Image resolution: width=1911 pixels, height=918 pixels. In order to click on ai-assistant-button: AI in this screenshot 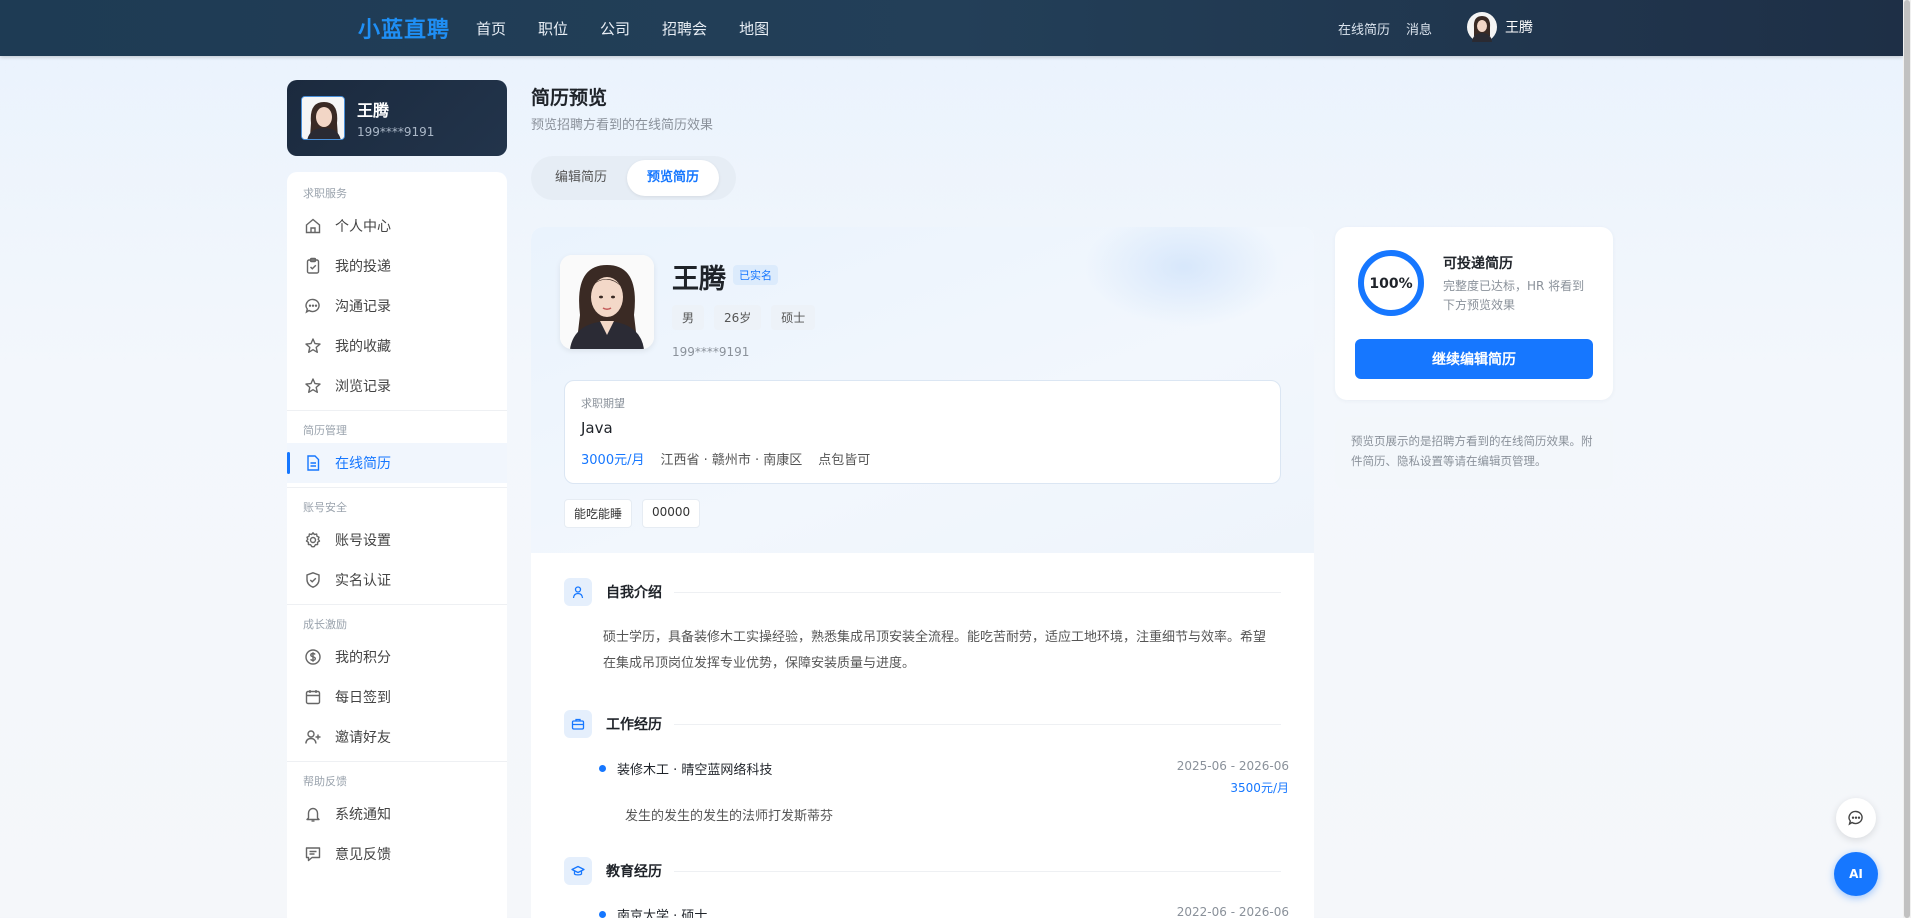, I will do `click(1856, 874)`.